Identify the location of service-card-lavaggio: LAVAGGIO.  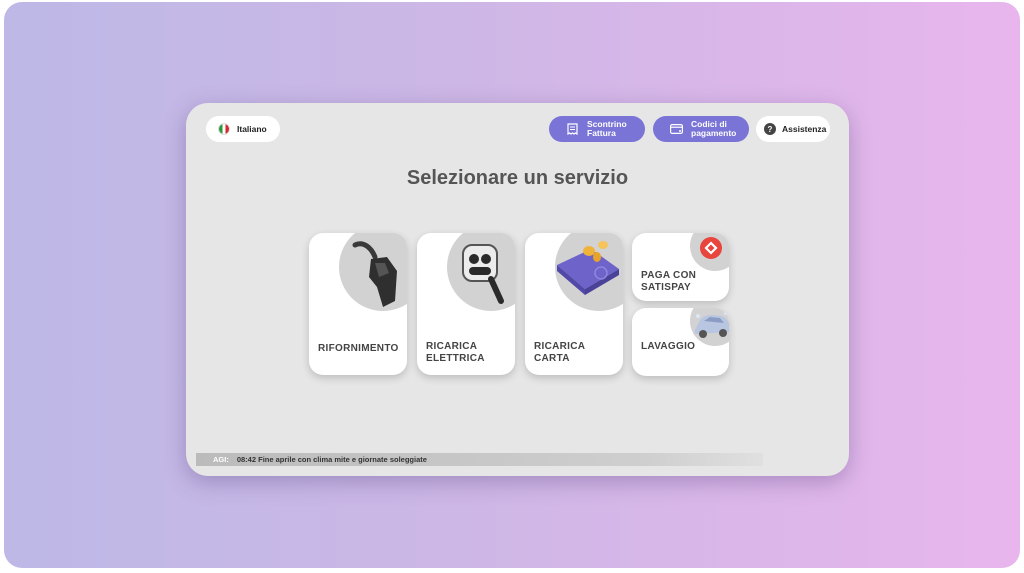
(680, 342).